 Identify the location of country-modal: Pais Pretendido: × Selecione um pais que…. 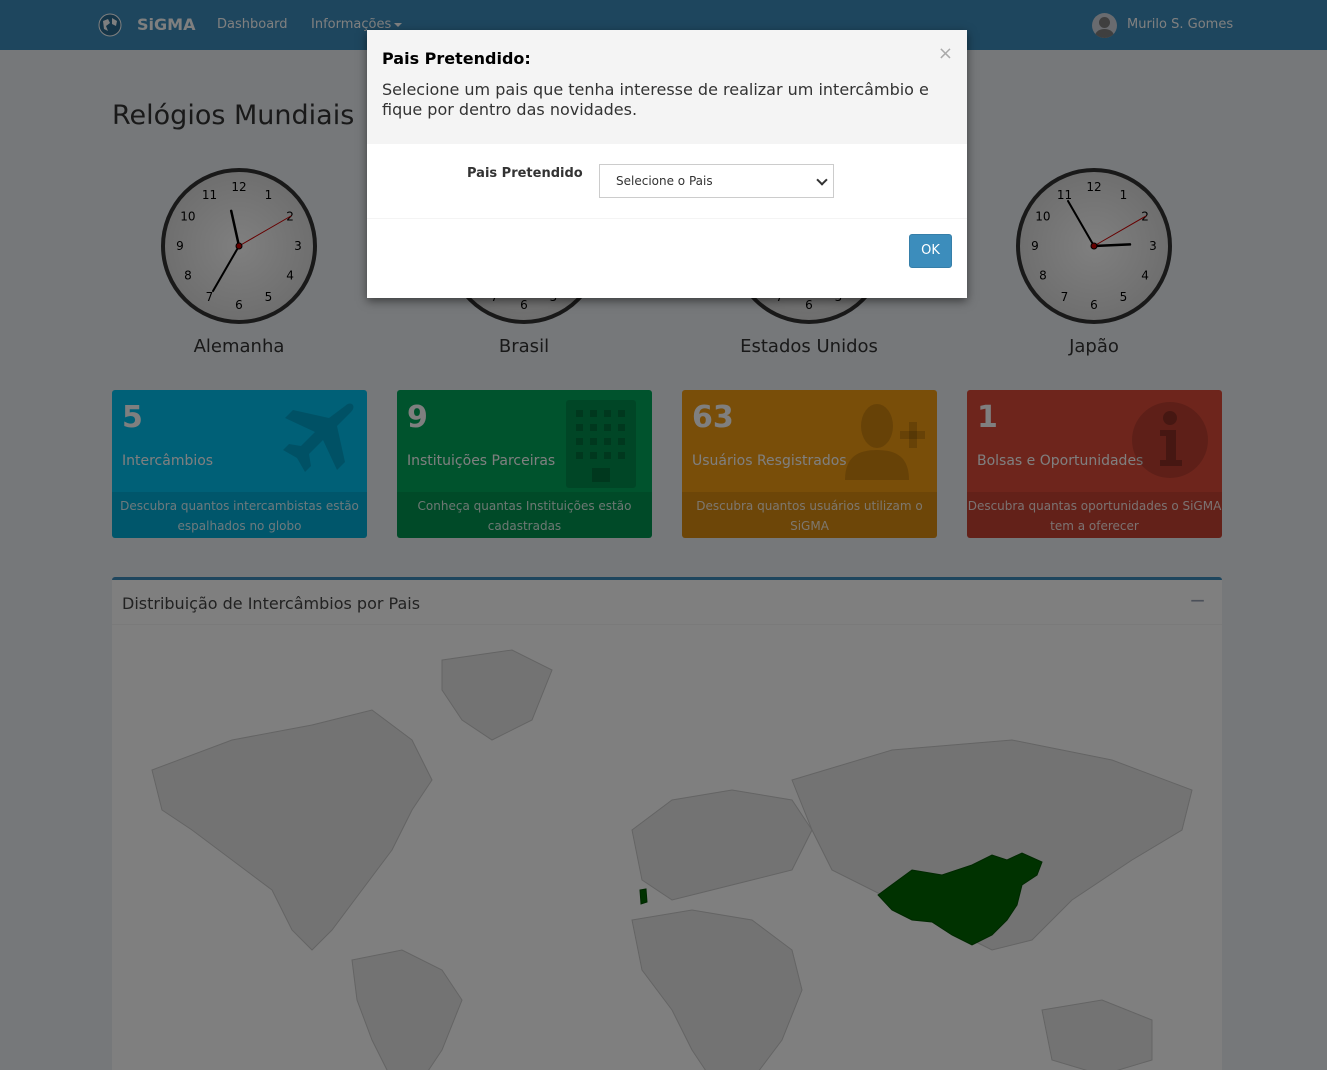
(667, 164).